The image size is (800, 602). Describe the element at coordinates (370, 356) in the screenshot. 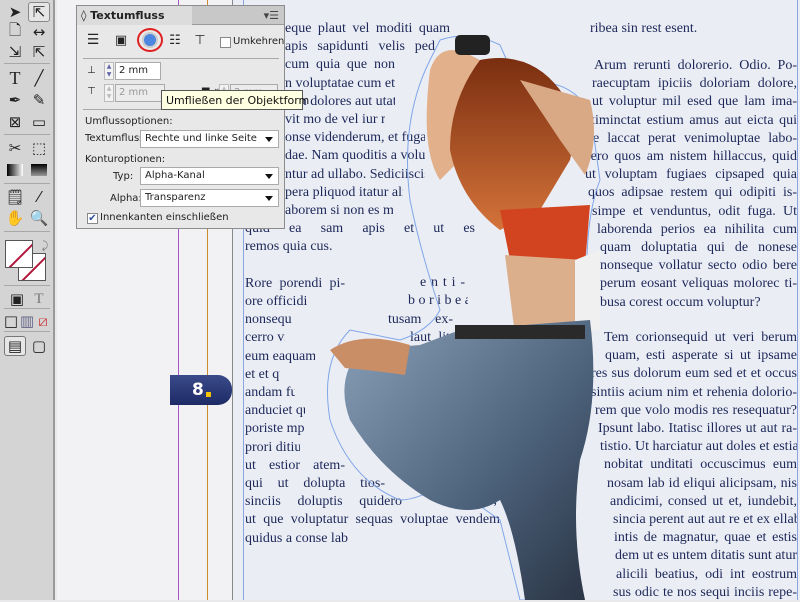

I see `dancer-hand-foot` at that location.